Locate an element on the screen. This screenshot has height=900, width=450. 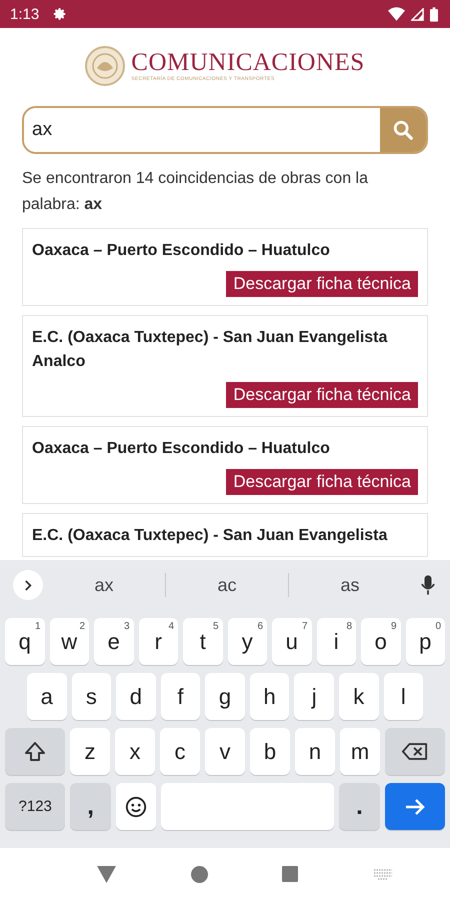
work-title: E.C. (Oaxaca Tuxtepec) - San Juan Evangelista is located at coordinates (210, 536).